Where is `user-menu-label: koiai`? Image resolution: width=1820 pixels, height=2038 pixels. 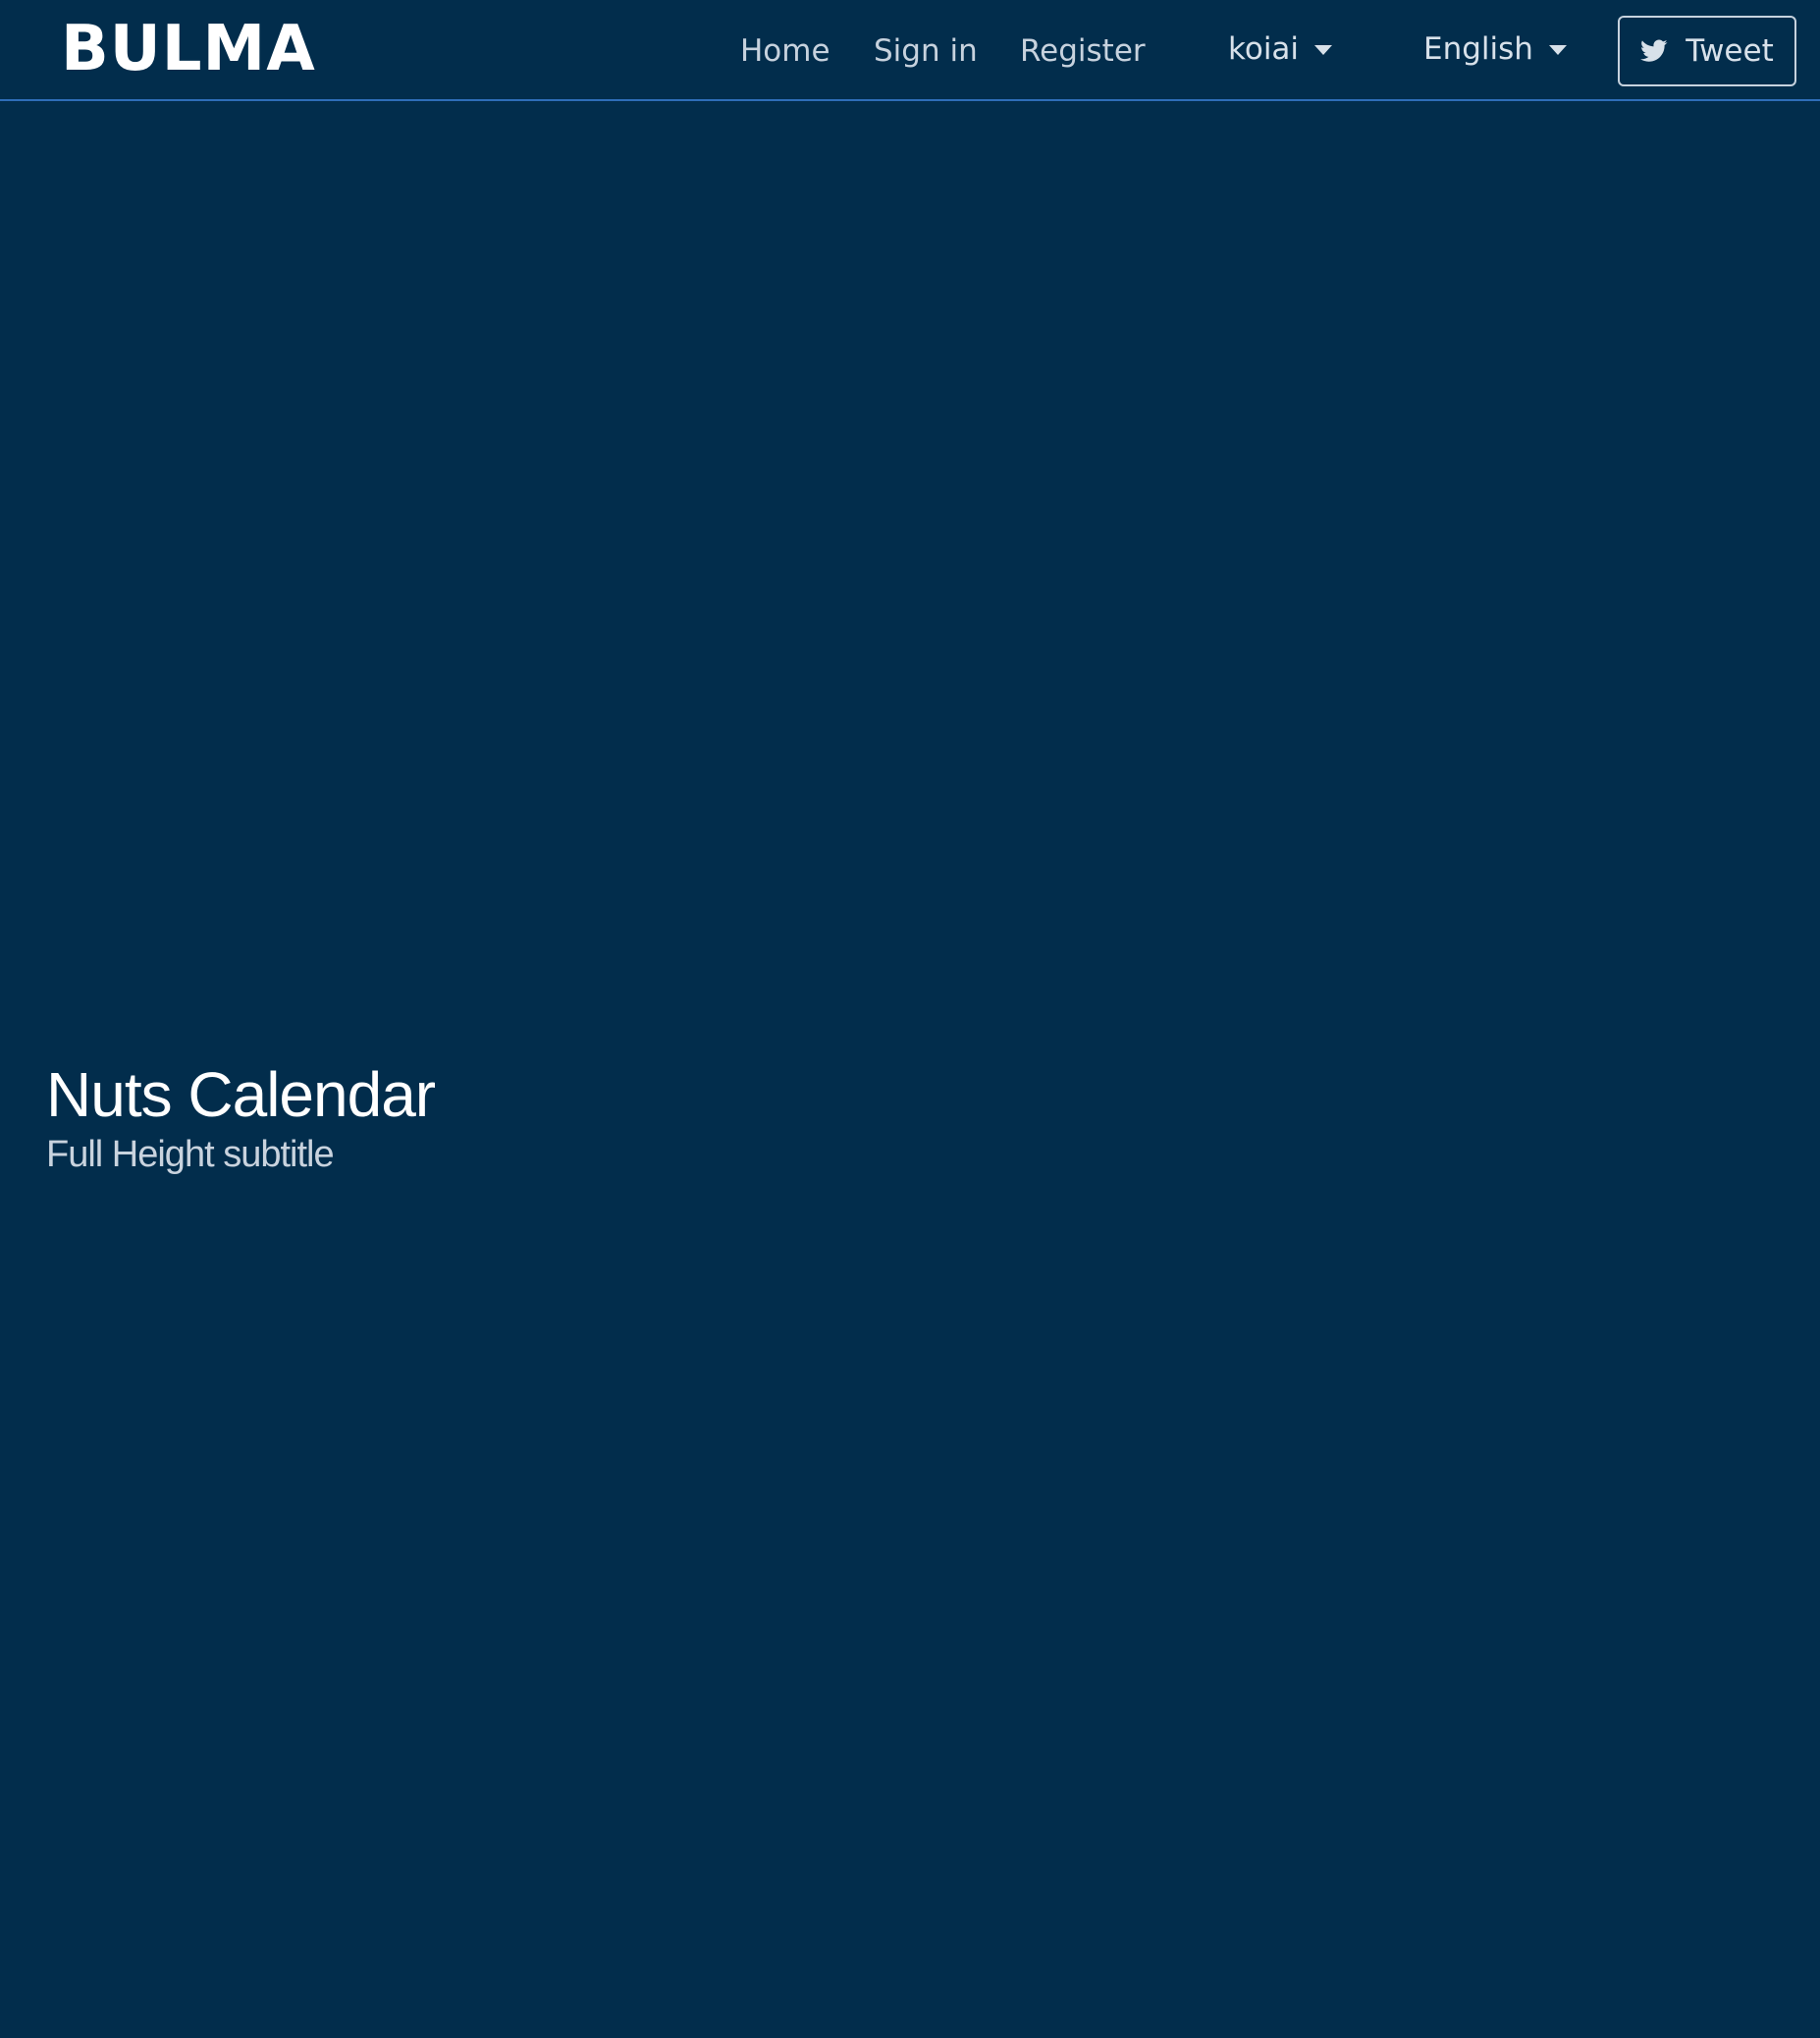
user-menu-label: koiai is located at coordinates (1264, 48).